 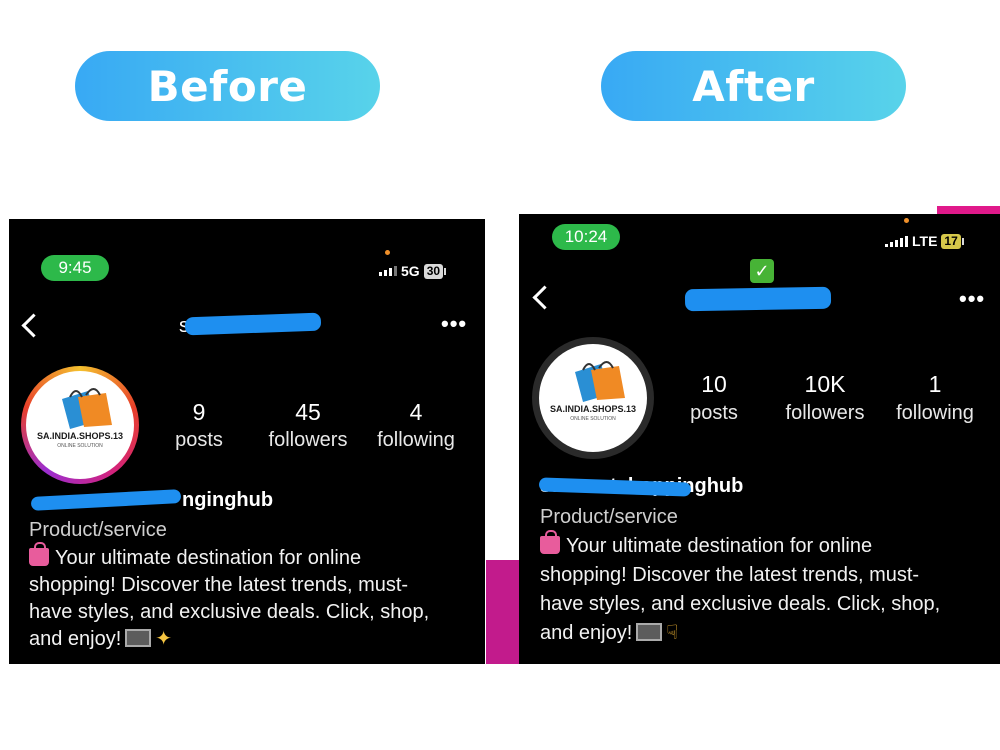 What do you see at coordinates (762, 271) in the screenshot?
I see `verified-checkmark-icon: ✓` at bounding box center [762, 271].